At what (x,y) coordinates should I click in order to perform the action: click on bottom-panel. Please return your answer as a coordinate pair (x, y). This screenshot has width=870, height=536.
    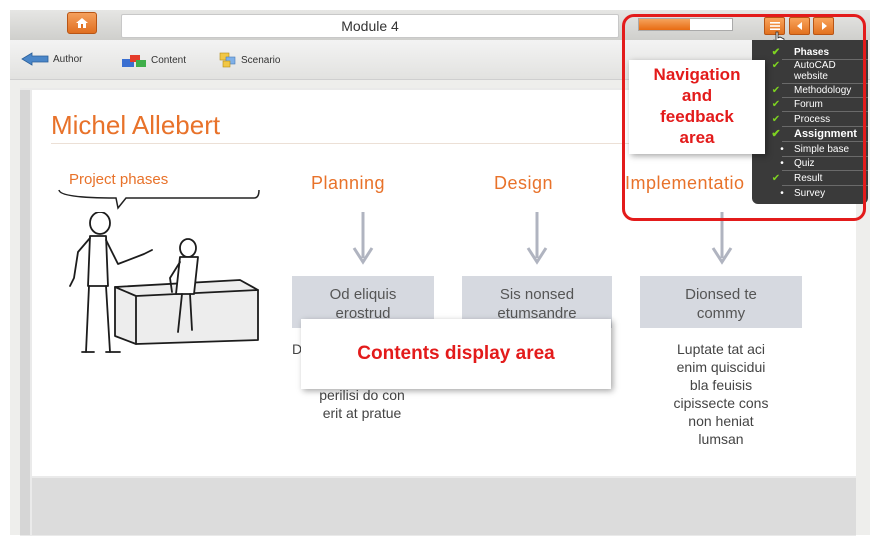
    Looking at the image, I should click on (444, 506).